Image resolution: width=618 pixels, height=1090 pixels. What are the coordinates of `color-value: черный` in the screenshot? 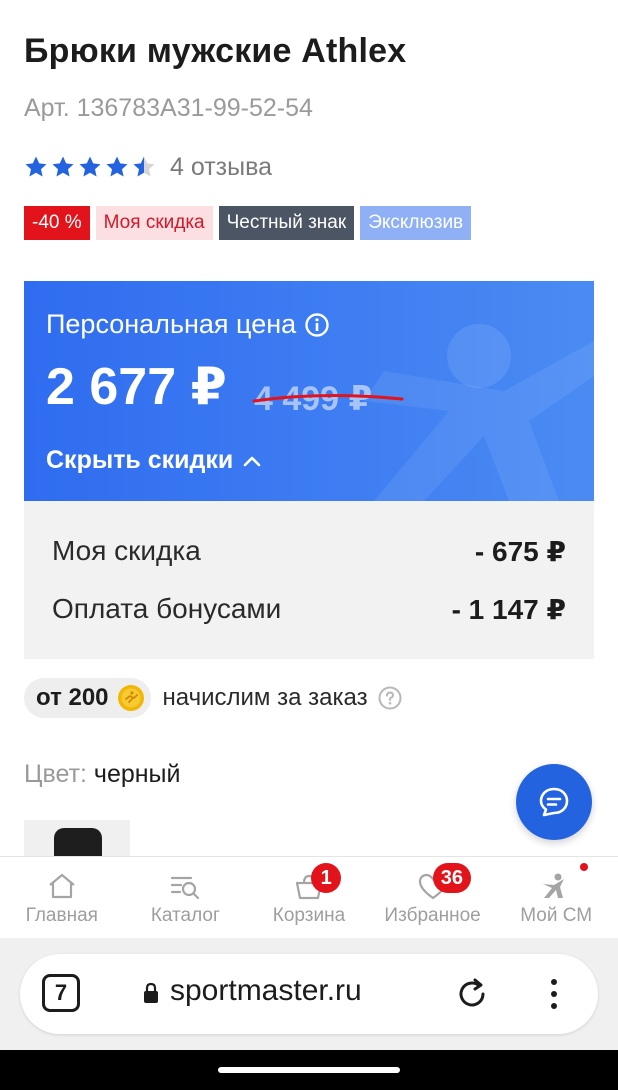 It's located at (137, 774).